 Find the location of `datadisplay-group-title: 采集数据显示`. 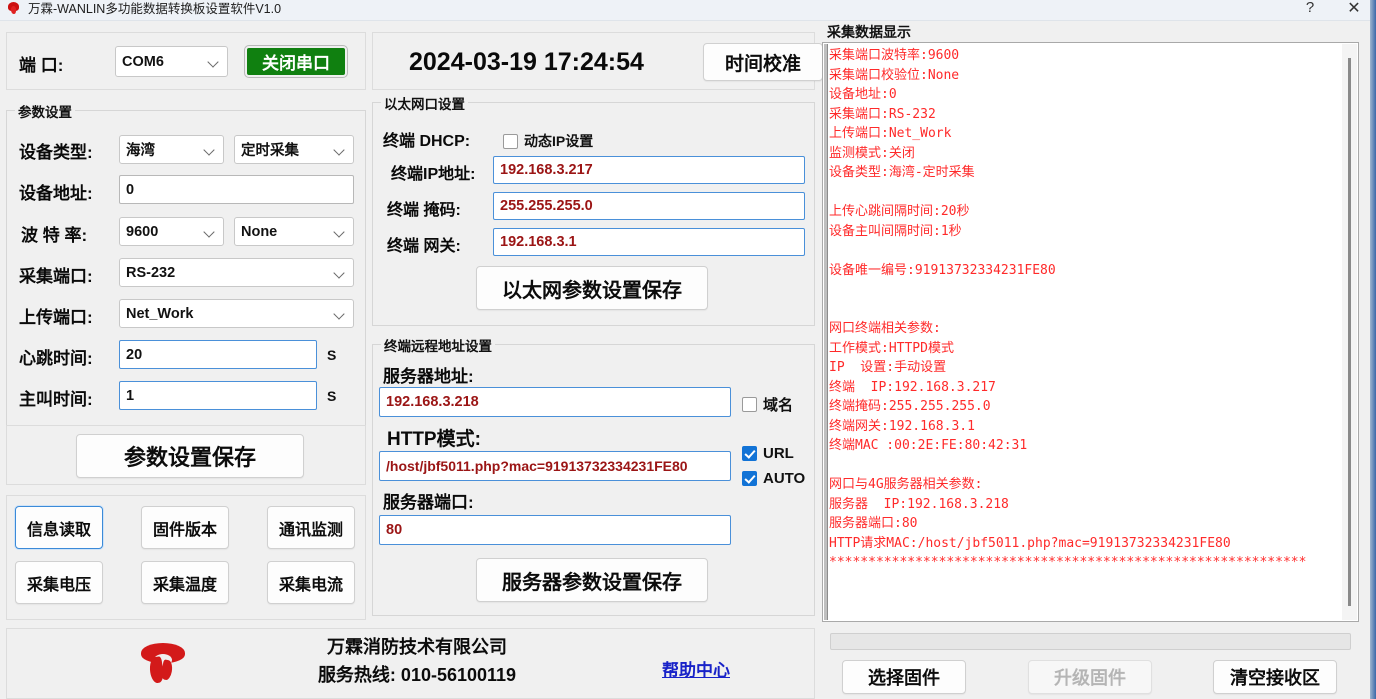

datadisplay-group-title: 采集数据显示 is located at coordinates (869, 32).